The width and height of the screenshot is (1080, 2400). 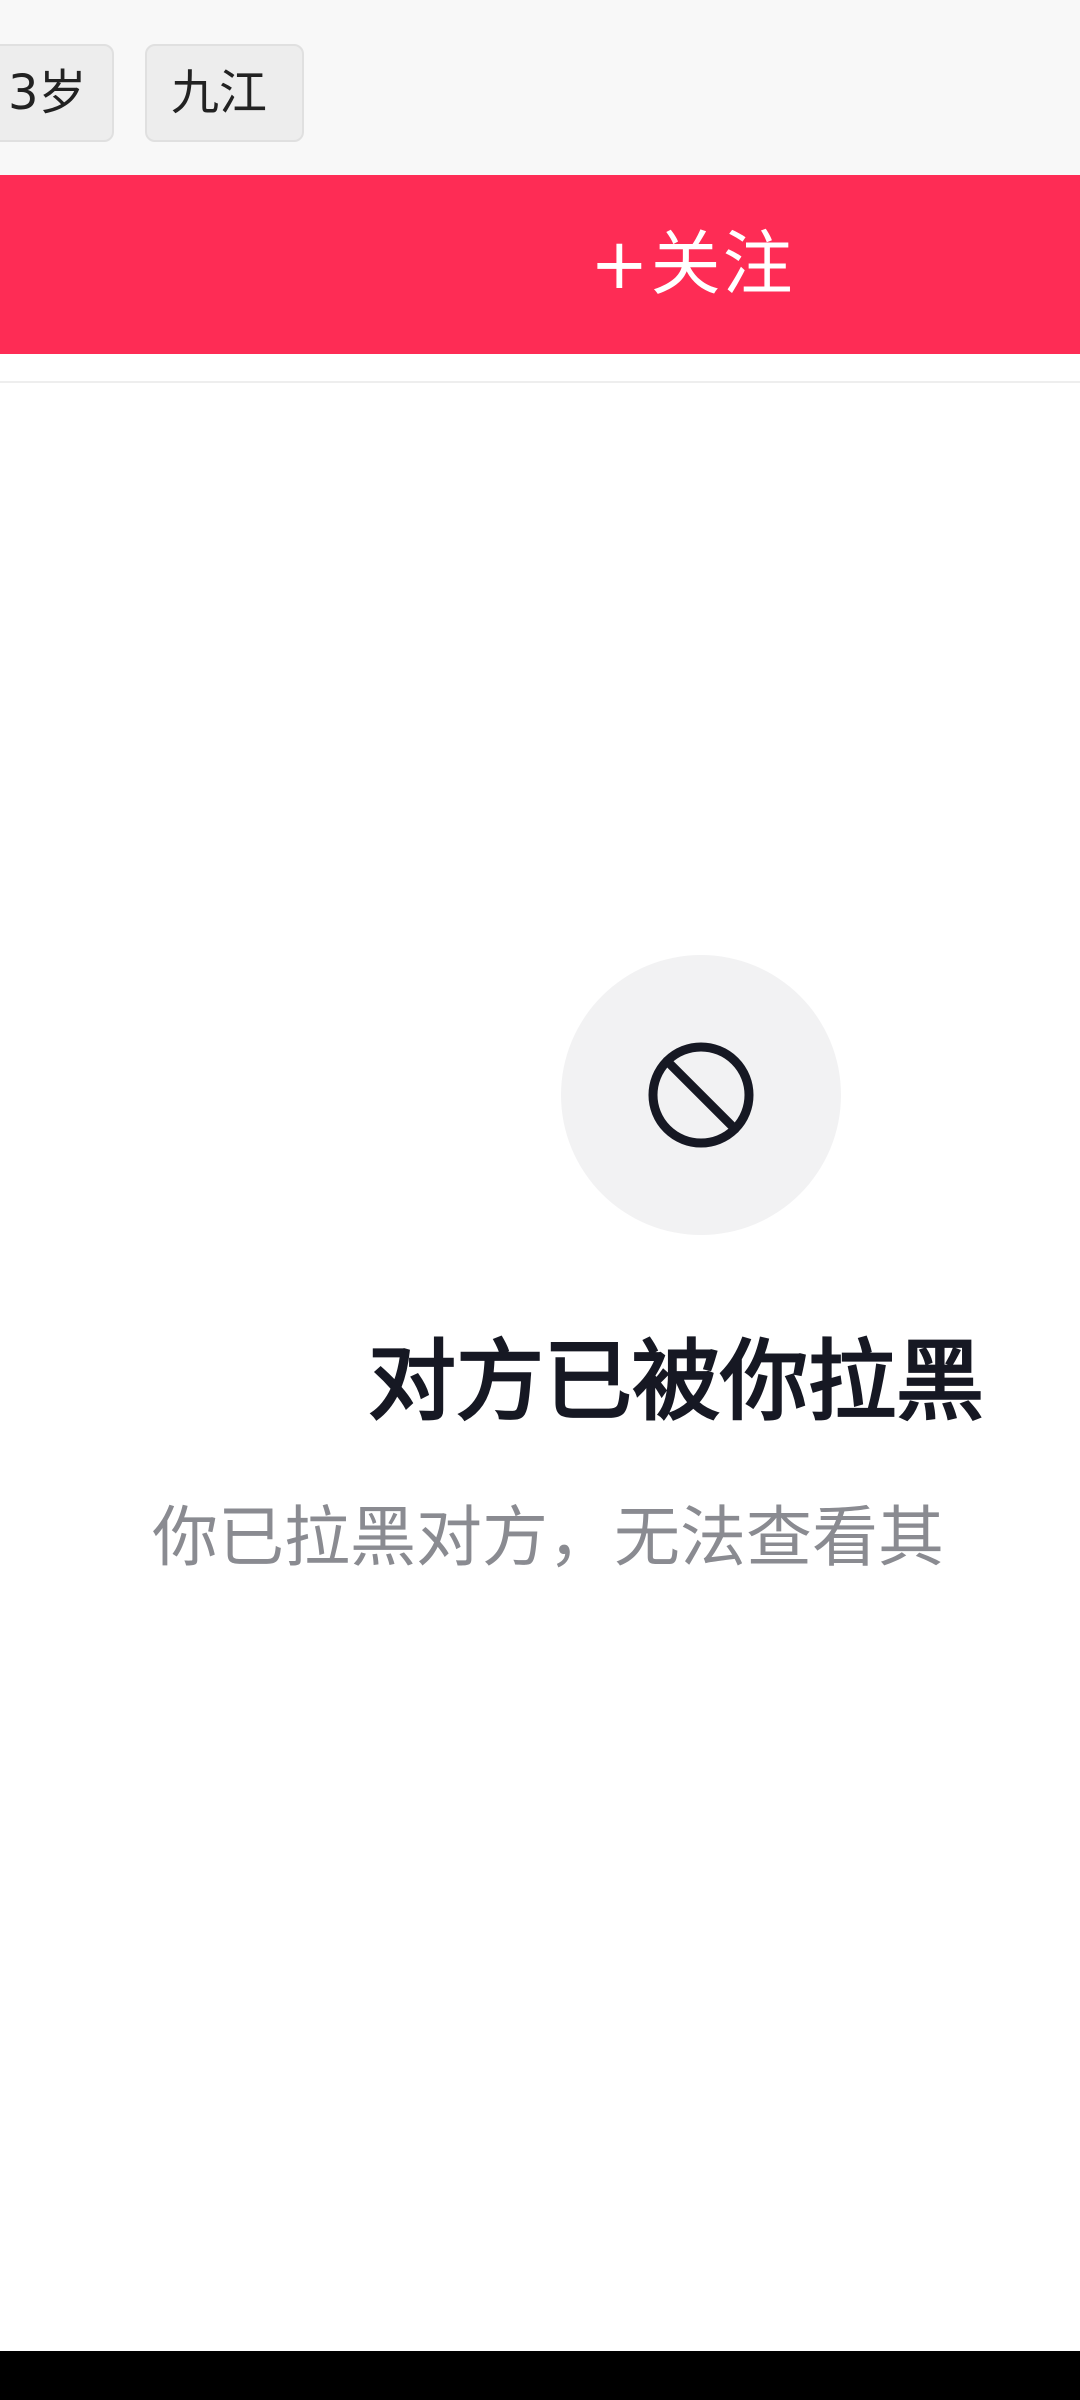 I want to click on blocked-description: 你已拉黑对方，无法查看其, so click(x=548, y=1537).